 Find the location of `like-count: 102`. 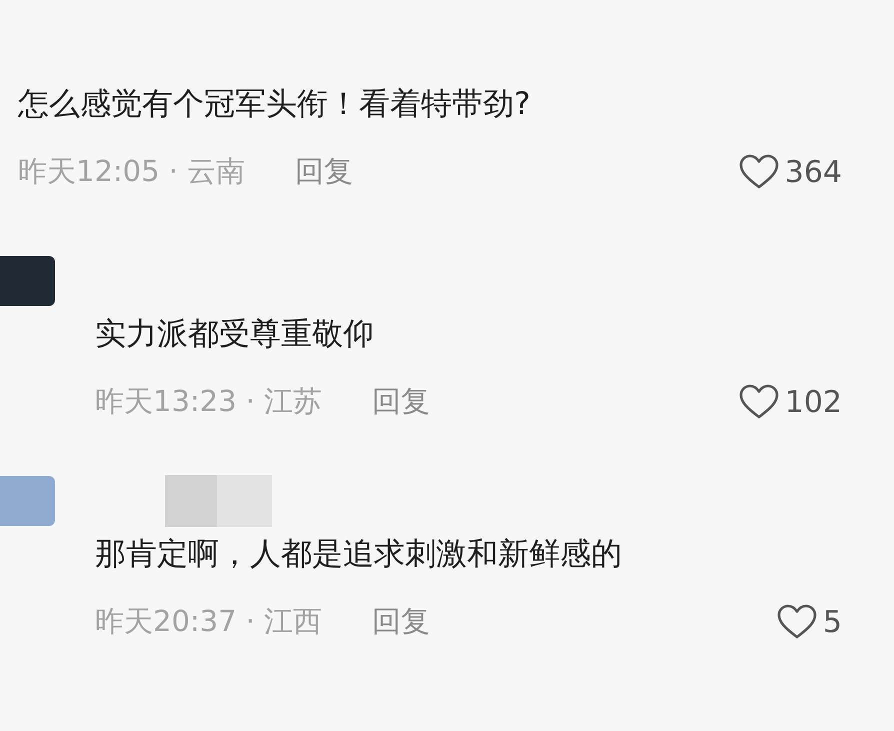

like-count: 102 is located at coordinates (813, 402).